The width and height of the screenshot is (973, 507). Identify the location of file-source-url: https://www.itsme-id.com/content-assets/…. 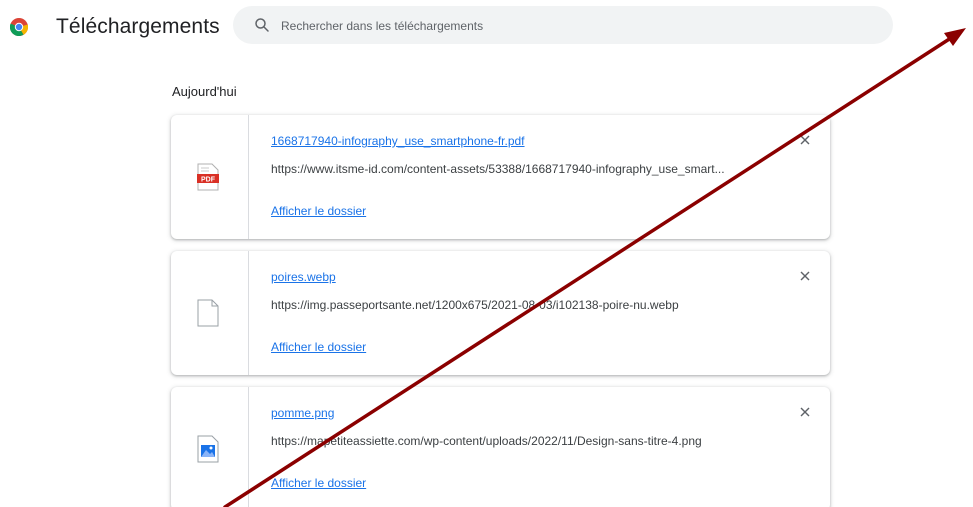
(498, 169).